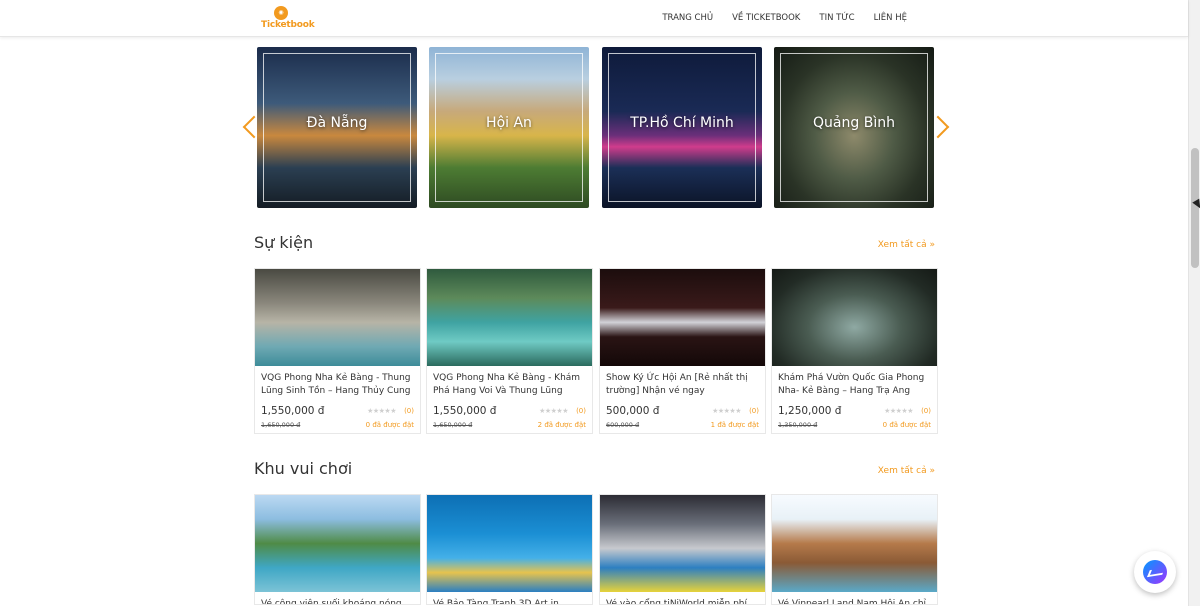 This screenshot has width=1200, height=606. I want to click on destination-card: TP.Hồ Chí Minh, so click(682, 127).